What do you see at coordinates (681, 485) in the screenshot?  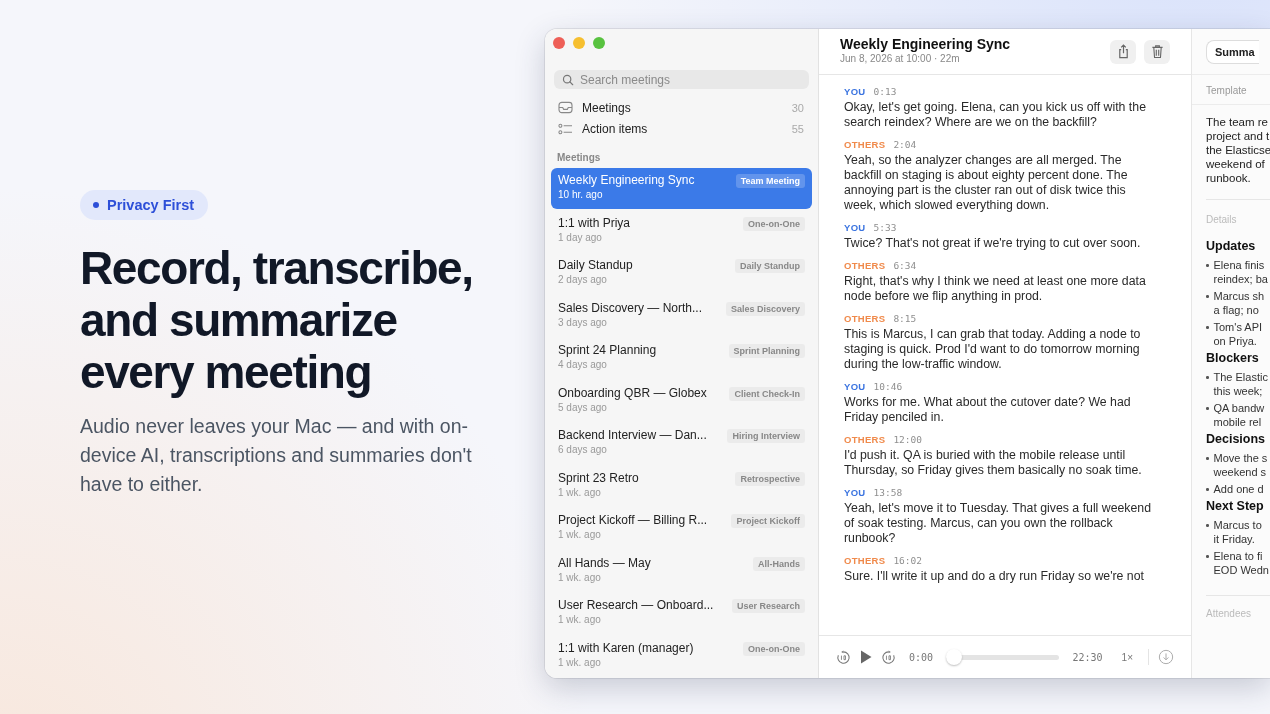 I see `meeting-item: Sprint 23 Retro 1 wk. ago Retrospective` at bounding box center [681, 485].